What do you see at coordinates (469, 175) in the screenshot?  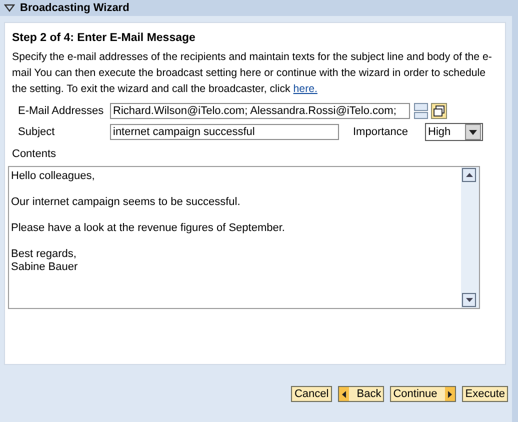 I see `scroll-up-icon` at bounding box center [469, 175].